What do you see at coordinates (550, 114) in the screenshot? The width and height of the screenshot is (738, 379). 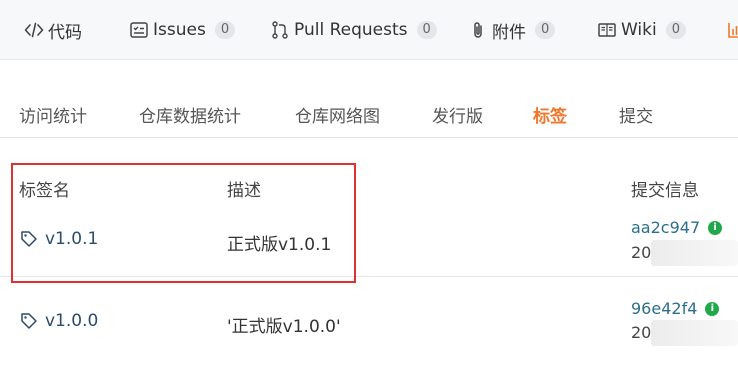 I see `subtab-tags: 标签` at bounding box center [550, 114].